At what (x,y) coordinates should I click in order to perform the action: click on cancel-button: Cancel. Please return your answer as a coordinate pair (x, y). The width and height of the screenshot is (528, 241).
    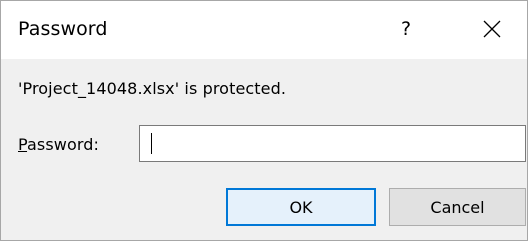
    Looking at the image, I should click on (457, 207).